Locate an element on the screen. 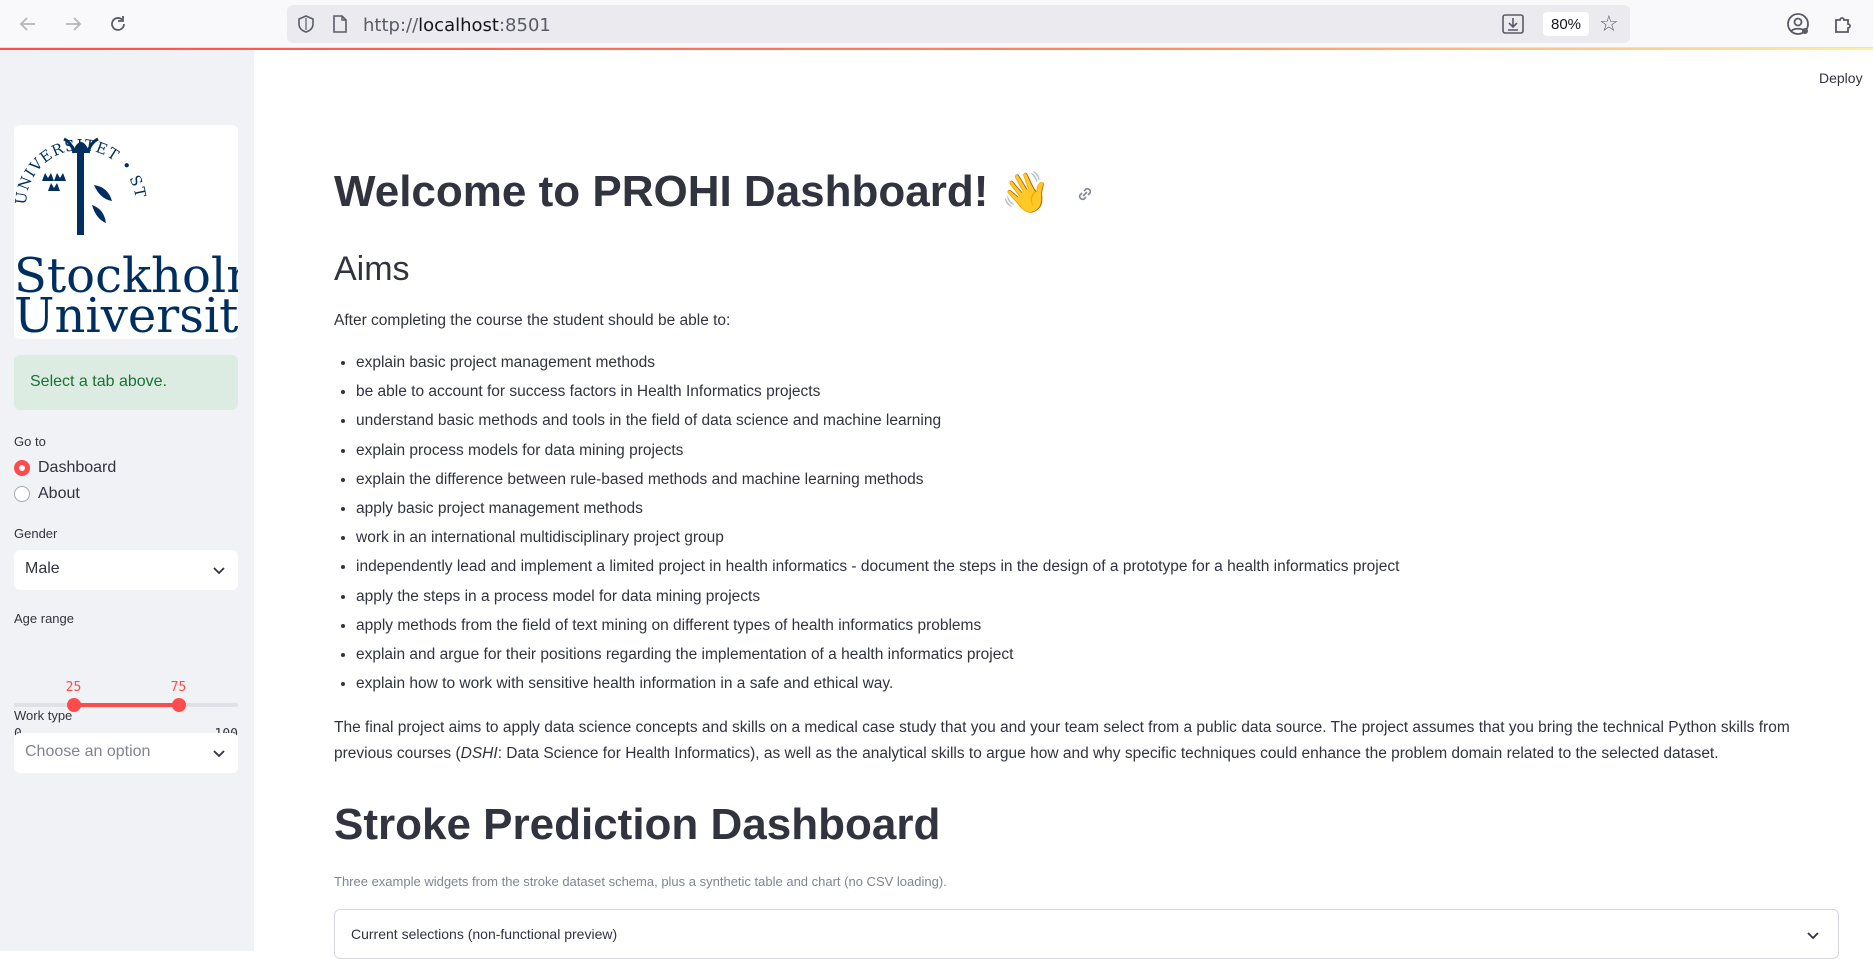  back-arrow-icon is located at coordinates (28, 24).